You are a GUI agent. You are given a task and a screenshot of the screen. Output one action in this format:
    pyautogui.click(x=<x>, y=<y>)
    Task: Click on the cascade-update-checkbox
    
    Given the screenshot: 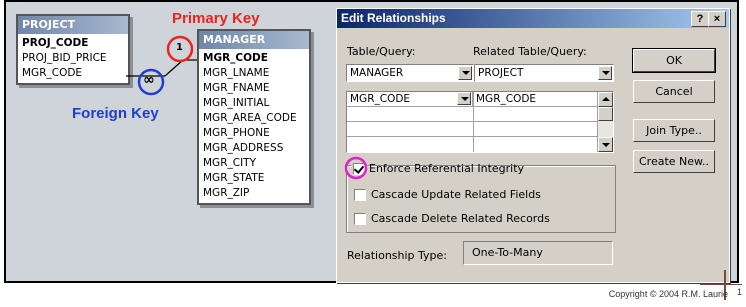 What is the action you would take?
    pyautogui.click(x=360, y=195)
    